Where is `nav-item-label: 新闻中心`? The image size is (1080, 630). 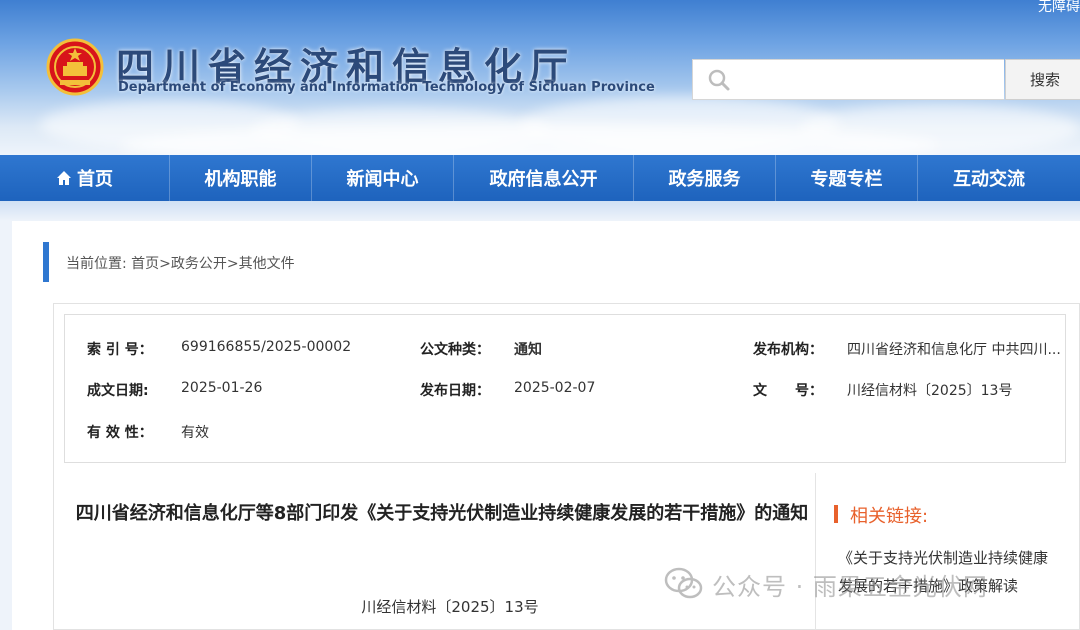
nav-item-label: 新闻中心 is located at coordinates (382, 179).